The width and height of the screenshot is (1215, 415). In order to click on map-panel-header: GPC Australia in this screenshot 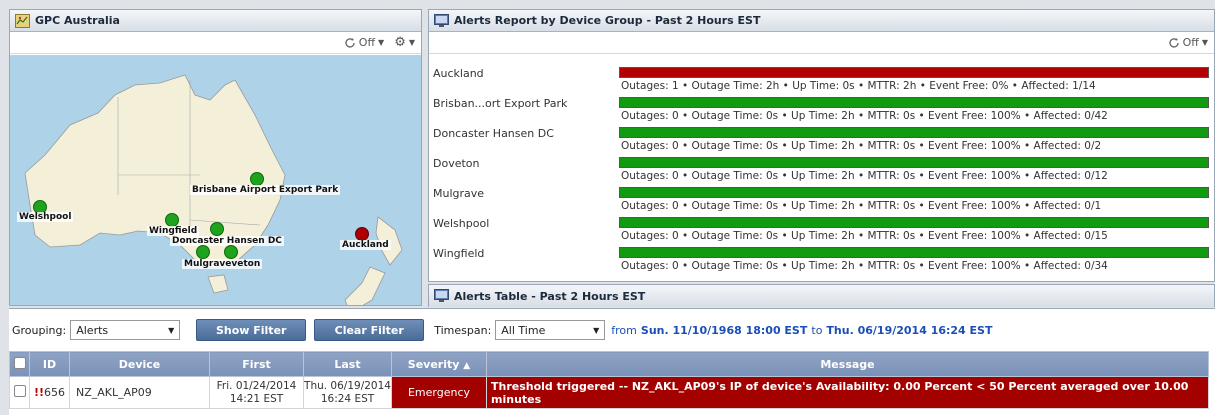, I will do `click(215, 21)`.